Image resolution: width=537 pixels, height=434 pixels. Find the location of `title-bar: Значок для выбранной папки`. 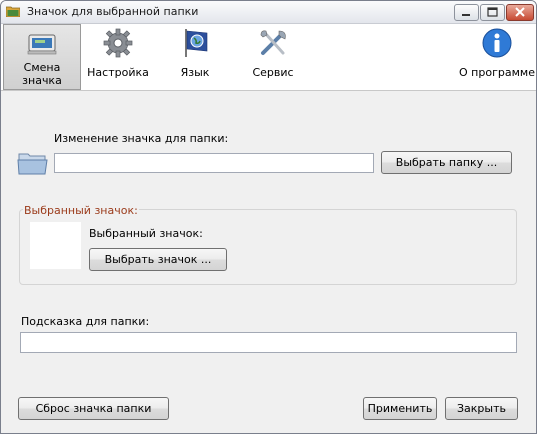

title-bar: Значок для выбранной папки is located at coordinates (268, 12).